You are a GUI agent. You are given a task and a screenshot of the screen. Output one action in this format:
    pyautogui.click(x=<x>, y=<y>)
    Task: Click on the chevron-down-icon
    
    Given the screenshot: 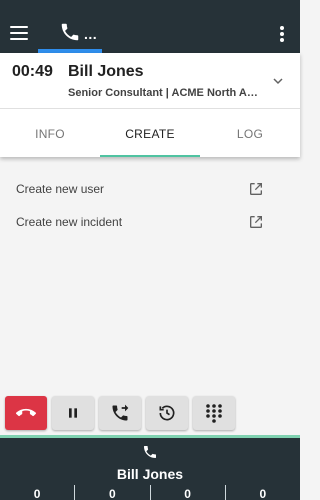 What is the action you would take?
    pyautogui.click(x=278, y=81)
    